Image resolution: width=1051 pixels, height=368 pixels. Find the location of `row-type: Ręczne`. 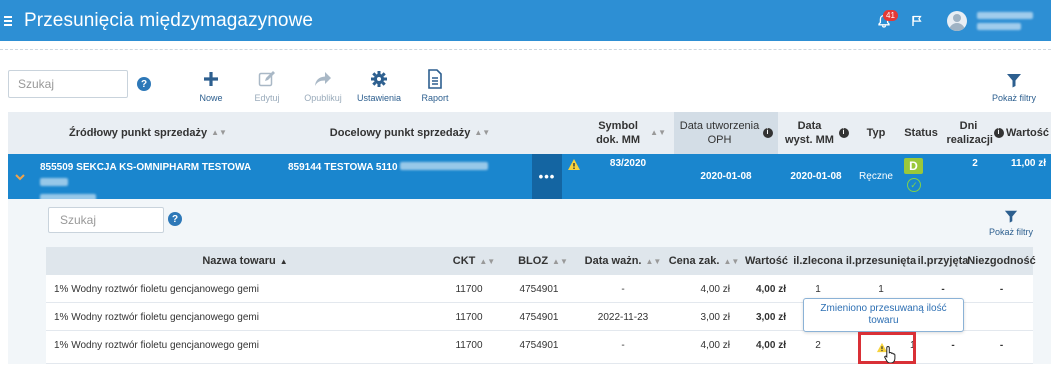

row-type: Ręczne is located at coordinates (876, 176).